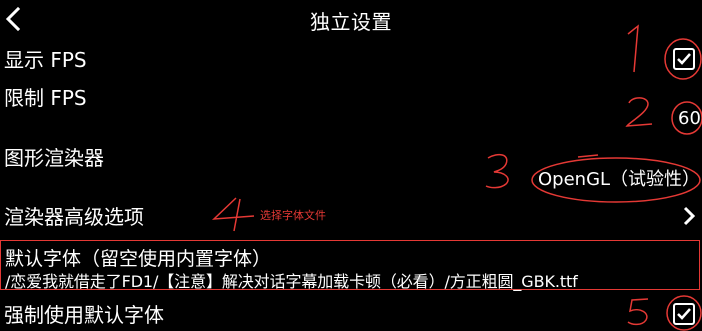  Describe the element at coordinates (619, 180) in the screenshot. I see `renderer-value: OpenGL（试验性）` at that location.